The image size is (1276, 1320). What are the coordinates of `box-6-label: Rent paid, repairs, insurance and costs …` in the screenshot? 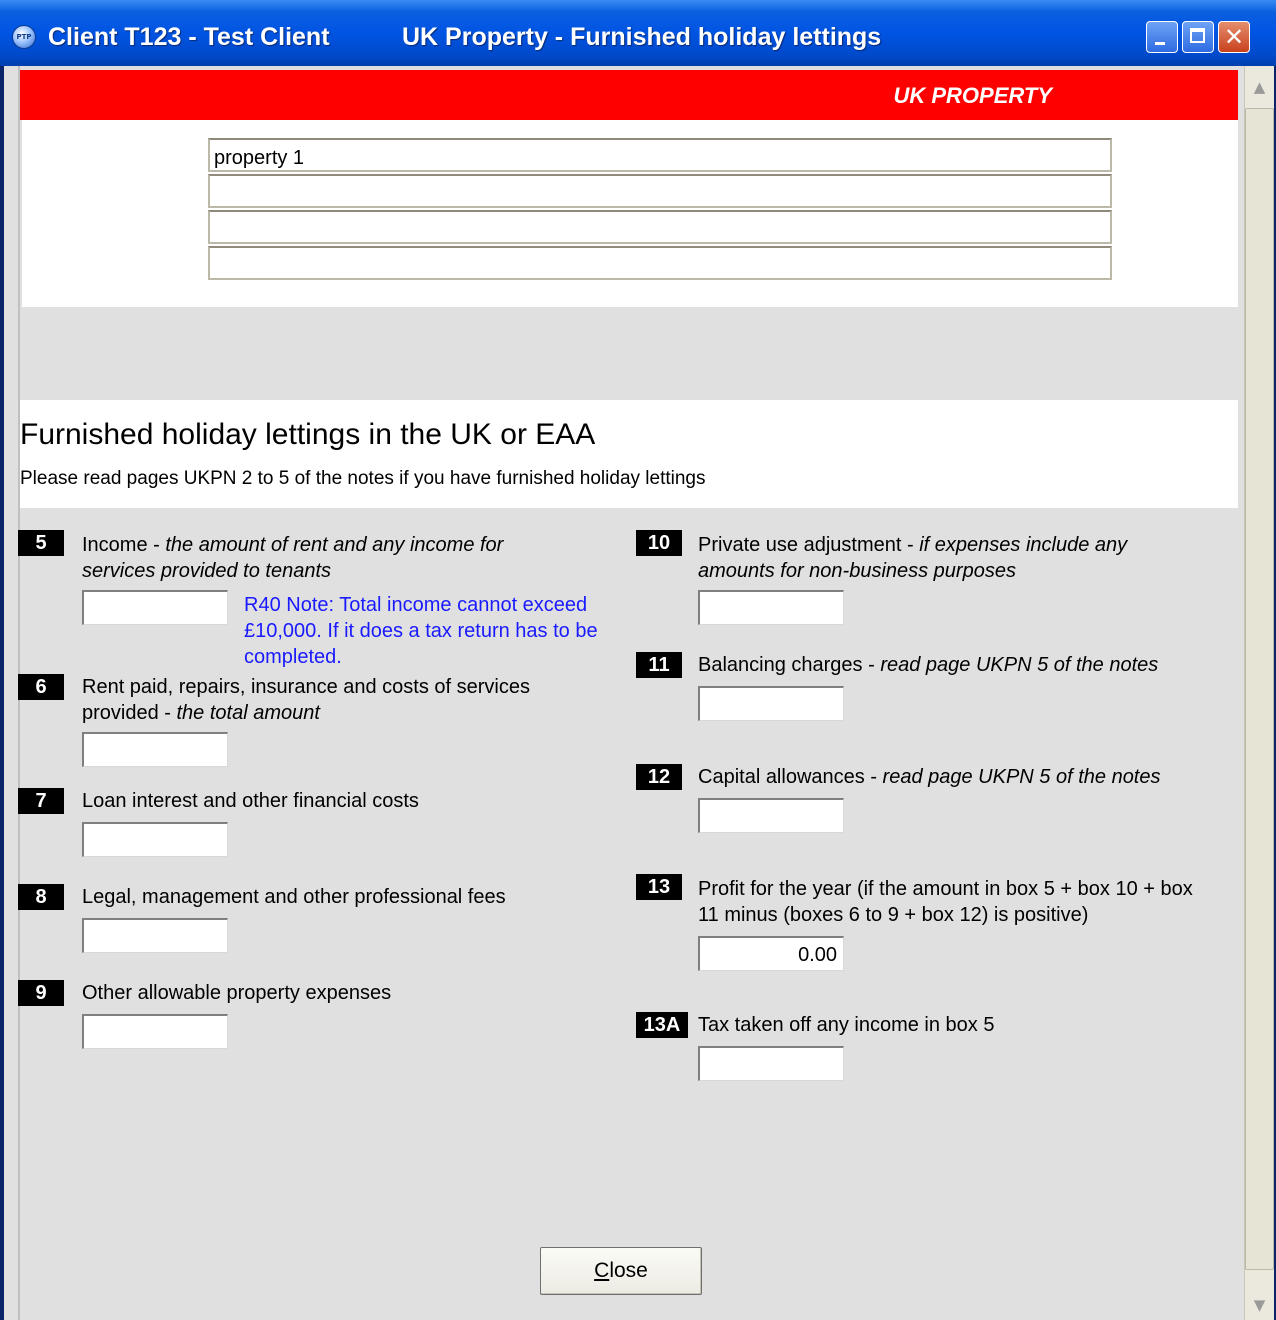 It's located at (306, 700).